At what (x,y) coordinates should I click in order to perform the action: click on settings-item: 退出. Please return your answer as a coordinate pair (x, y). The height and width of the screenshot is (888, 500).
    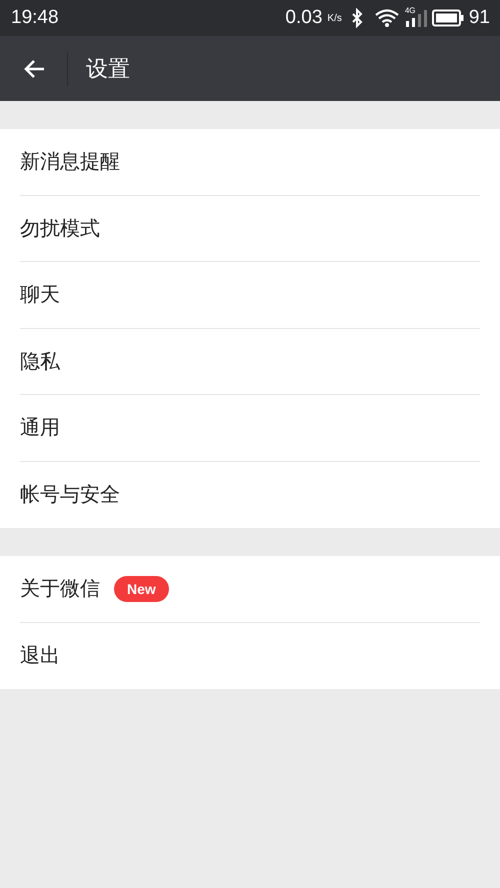
    Looking at the image, I should click on (40, 656).